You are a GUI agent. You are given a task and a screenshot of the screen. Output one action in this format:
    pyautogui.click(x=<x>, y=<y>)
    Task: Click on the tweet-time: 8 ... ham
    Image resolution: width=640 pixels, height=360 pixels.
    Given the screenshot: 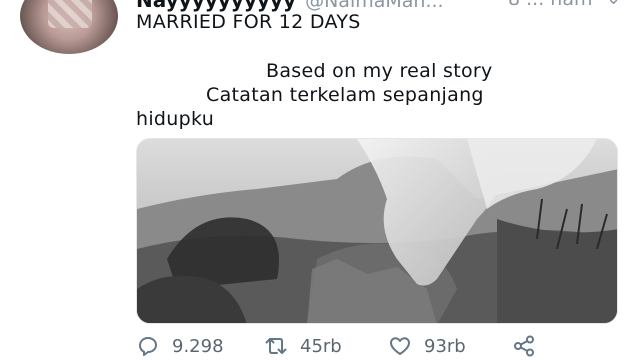 What is the action you would take?
    pyautogui.click(x=550, y=5)
    